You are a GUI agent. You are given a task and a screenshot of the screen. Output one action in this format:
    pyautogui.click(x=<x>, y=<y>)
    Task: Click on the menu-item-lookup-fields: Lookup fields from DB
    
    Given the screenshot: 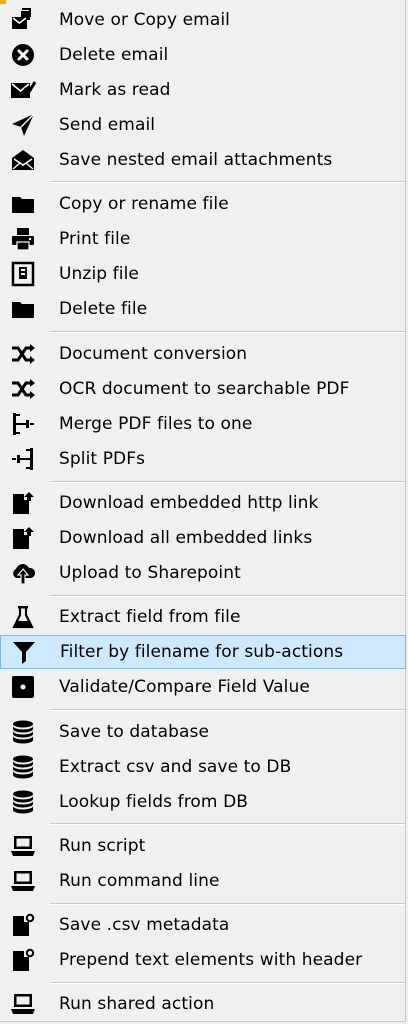 What is the action you would take?
    pyautogui.click(x=203, y=802)
    